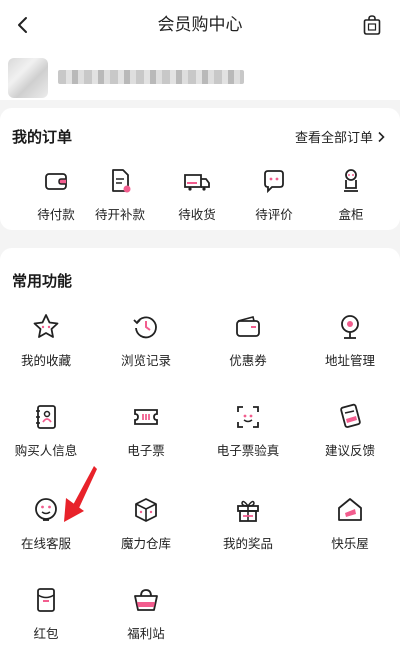 This screenshot has height=665, width=400. Describe the element at coordinates (120, 194) in the screenshot. I see `order-item-pending-supplement: 待开补款` at that location.